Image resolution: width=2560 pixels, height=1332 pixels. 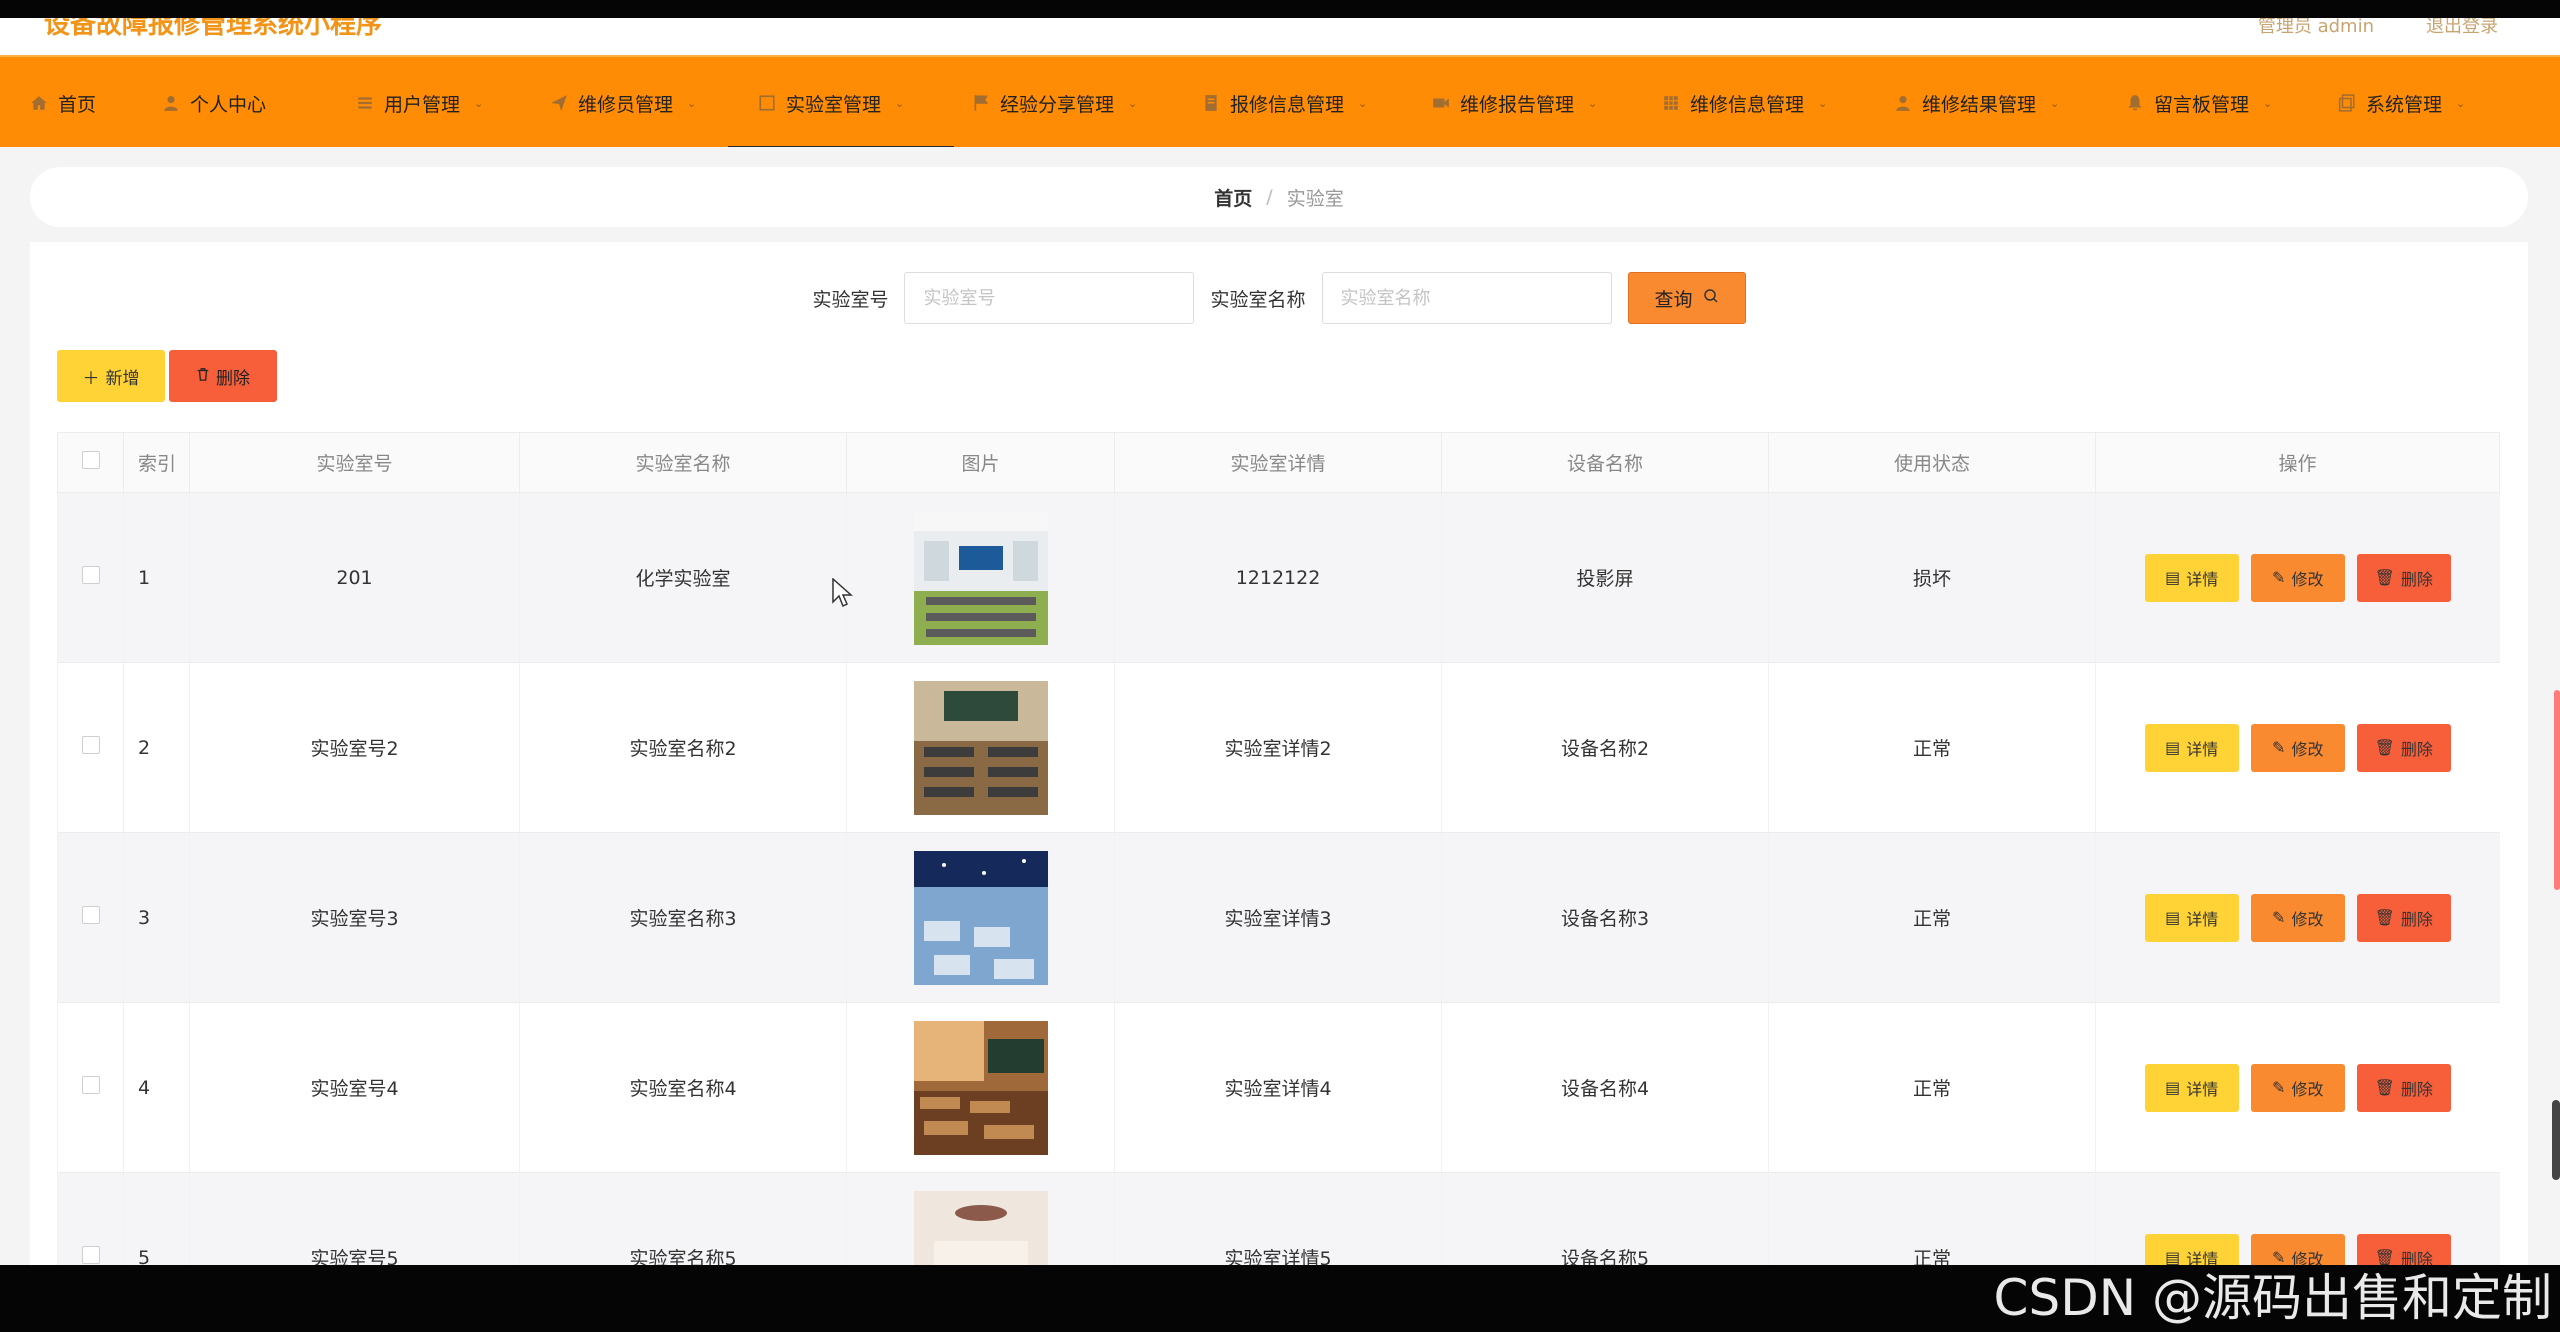 I want to click on select-all-cell, so click(x=90, y=462).